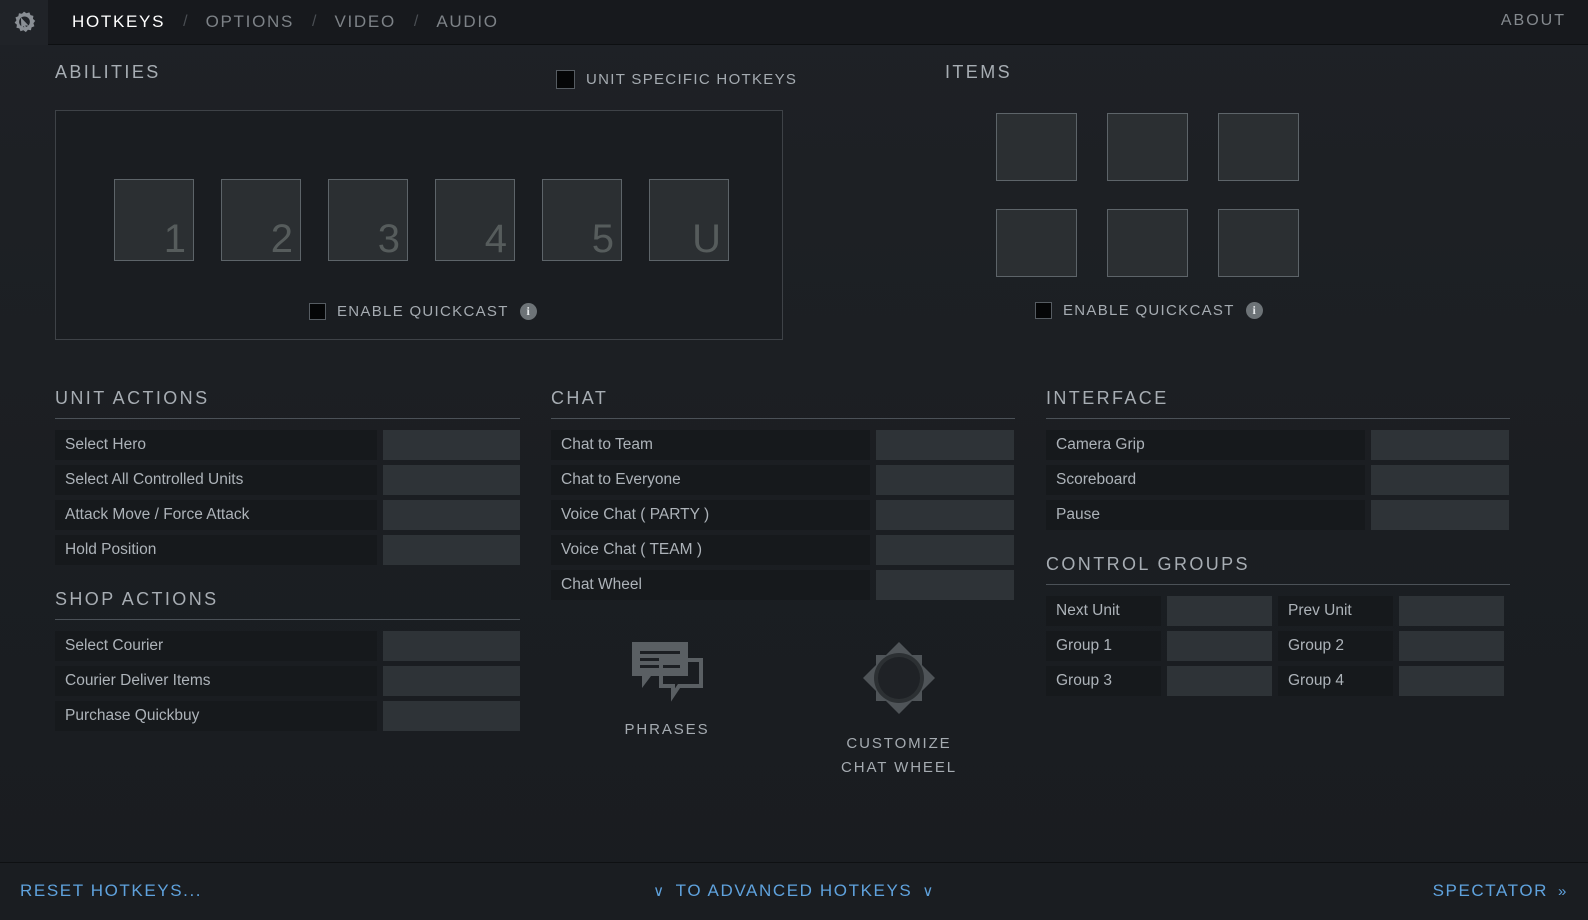 This screenshot has width=1588, height=920. What do you see at coordinates (287, 646) in the screenshot?
I see `hotkey-row: Select Courier` at bounding box center [287, 646].